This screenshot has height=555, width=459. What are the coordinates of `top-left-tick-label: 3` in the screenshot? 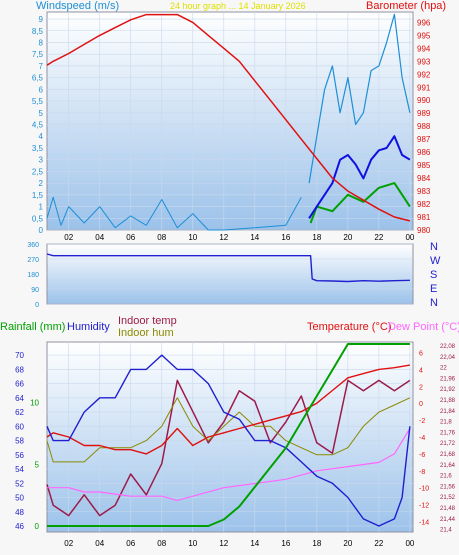 It's located at (41, 160).